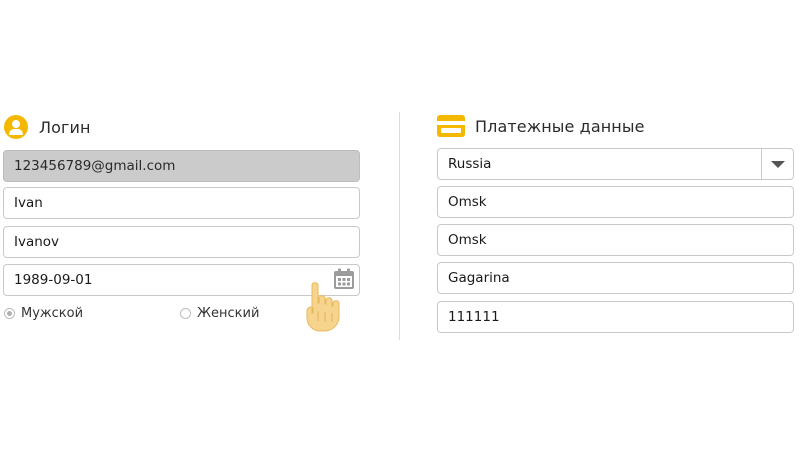  What do you see at coordinates (615, 240) in the screenshot?
I see `city-field: Omsk` at bounding box center [615, 240].